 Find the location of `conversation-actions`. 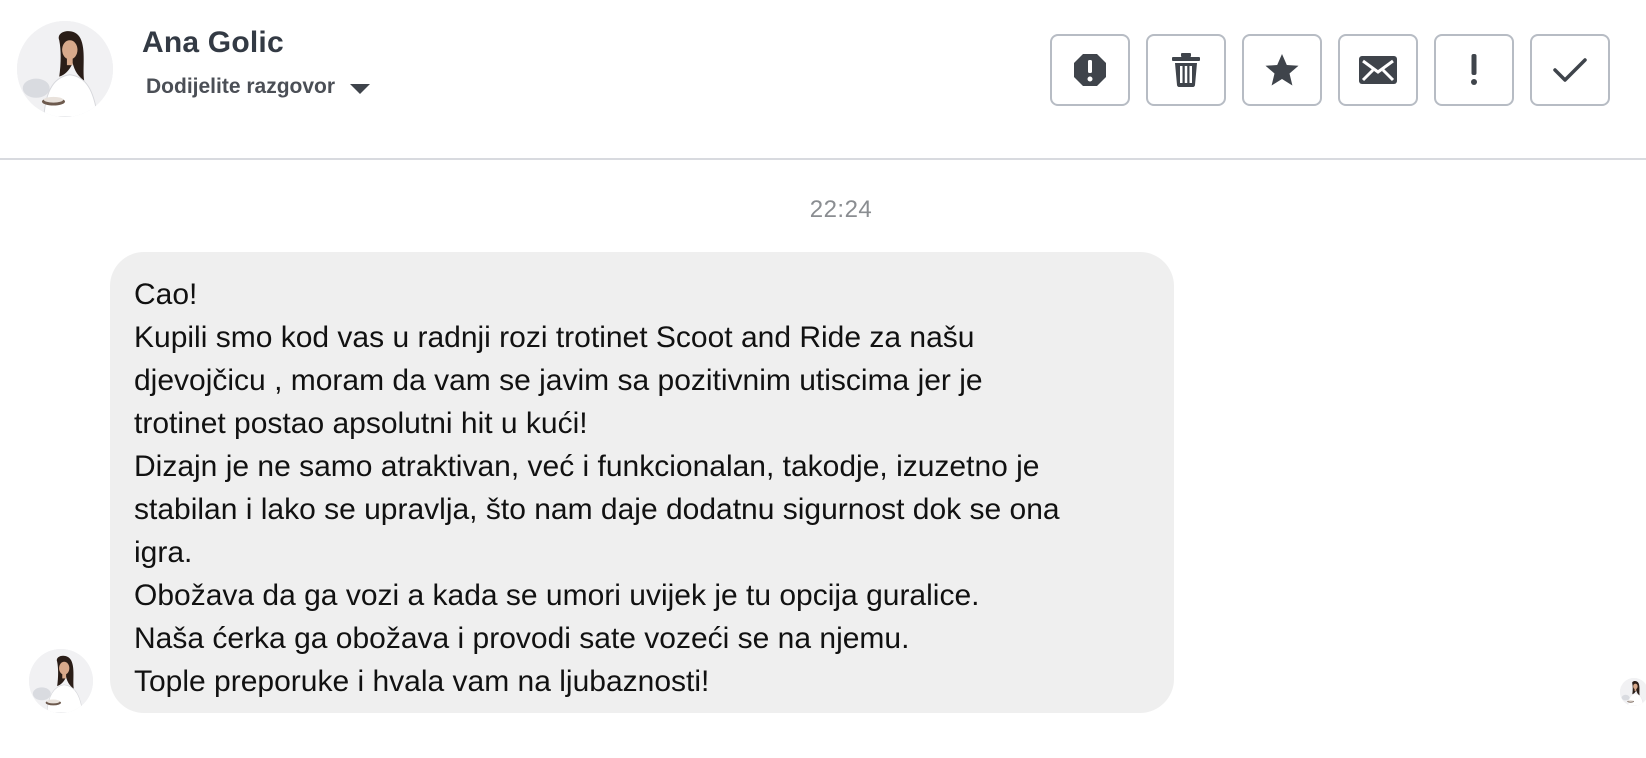

conversation-actions is located at coordinates (1330, 70).